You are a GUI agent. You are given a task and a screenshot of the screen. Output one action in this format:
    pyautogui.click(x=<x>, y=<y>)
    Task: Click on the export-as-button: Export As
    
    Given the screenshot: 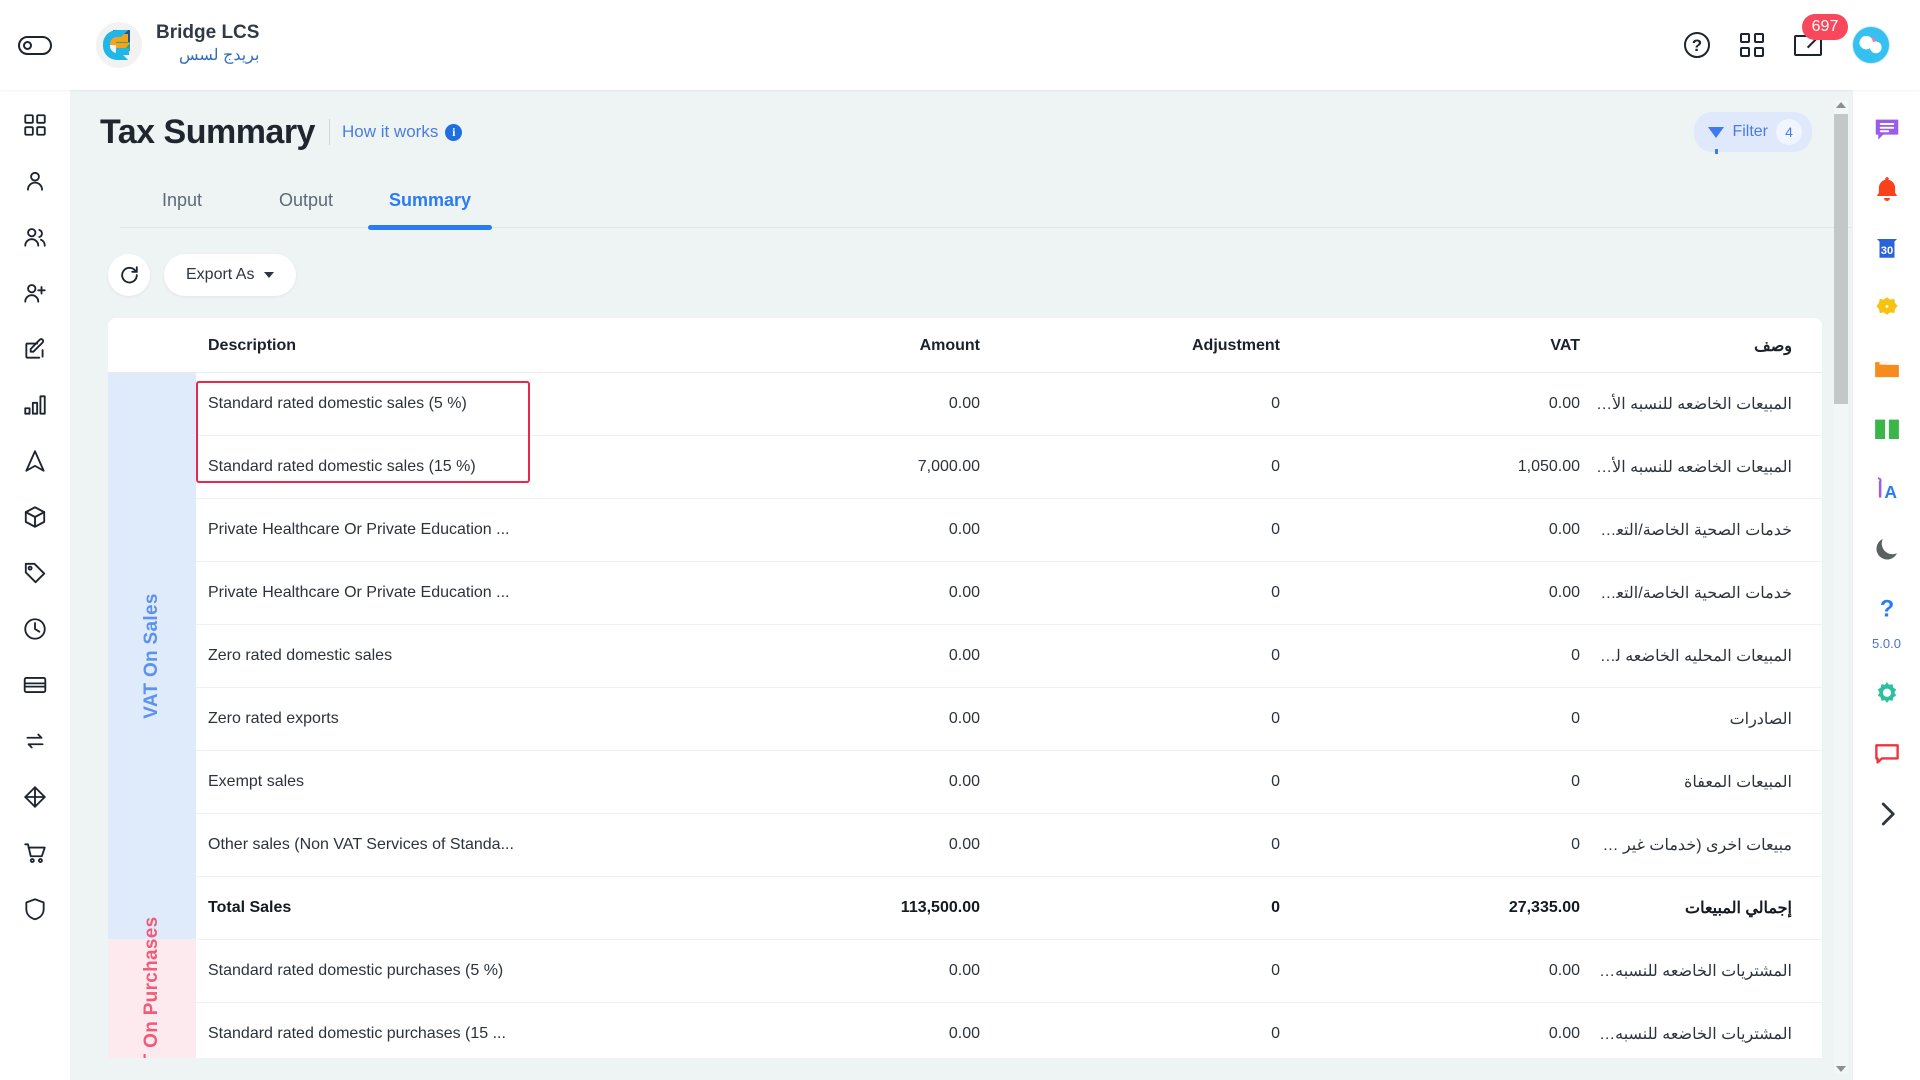 What is the action you would take?
    pyautogui.click(x=230, y=275)
    